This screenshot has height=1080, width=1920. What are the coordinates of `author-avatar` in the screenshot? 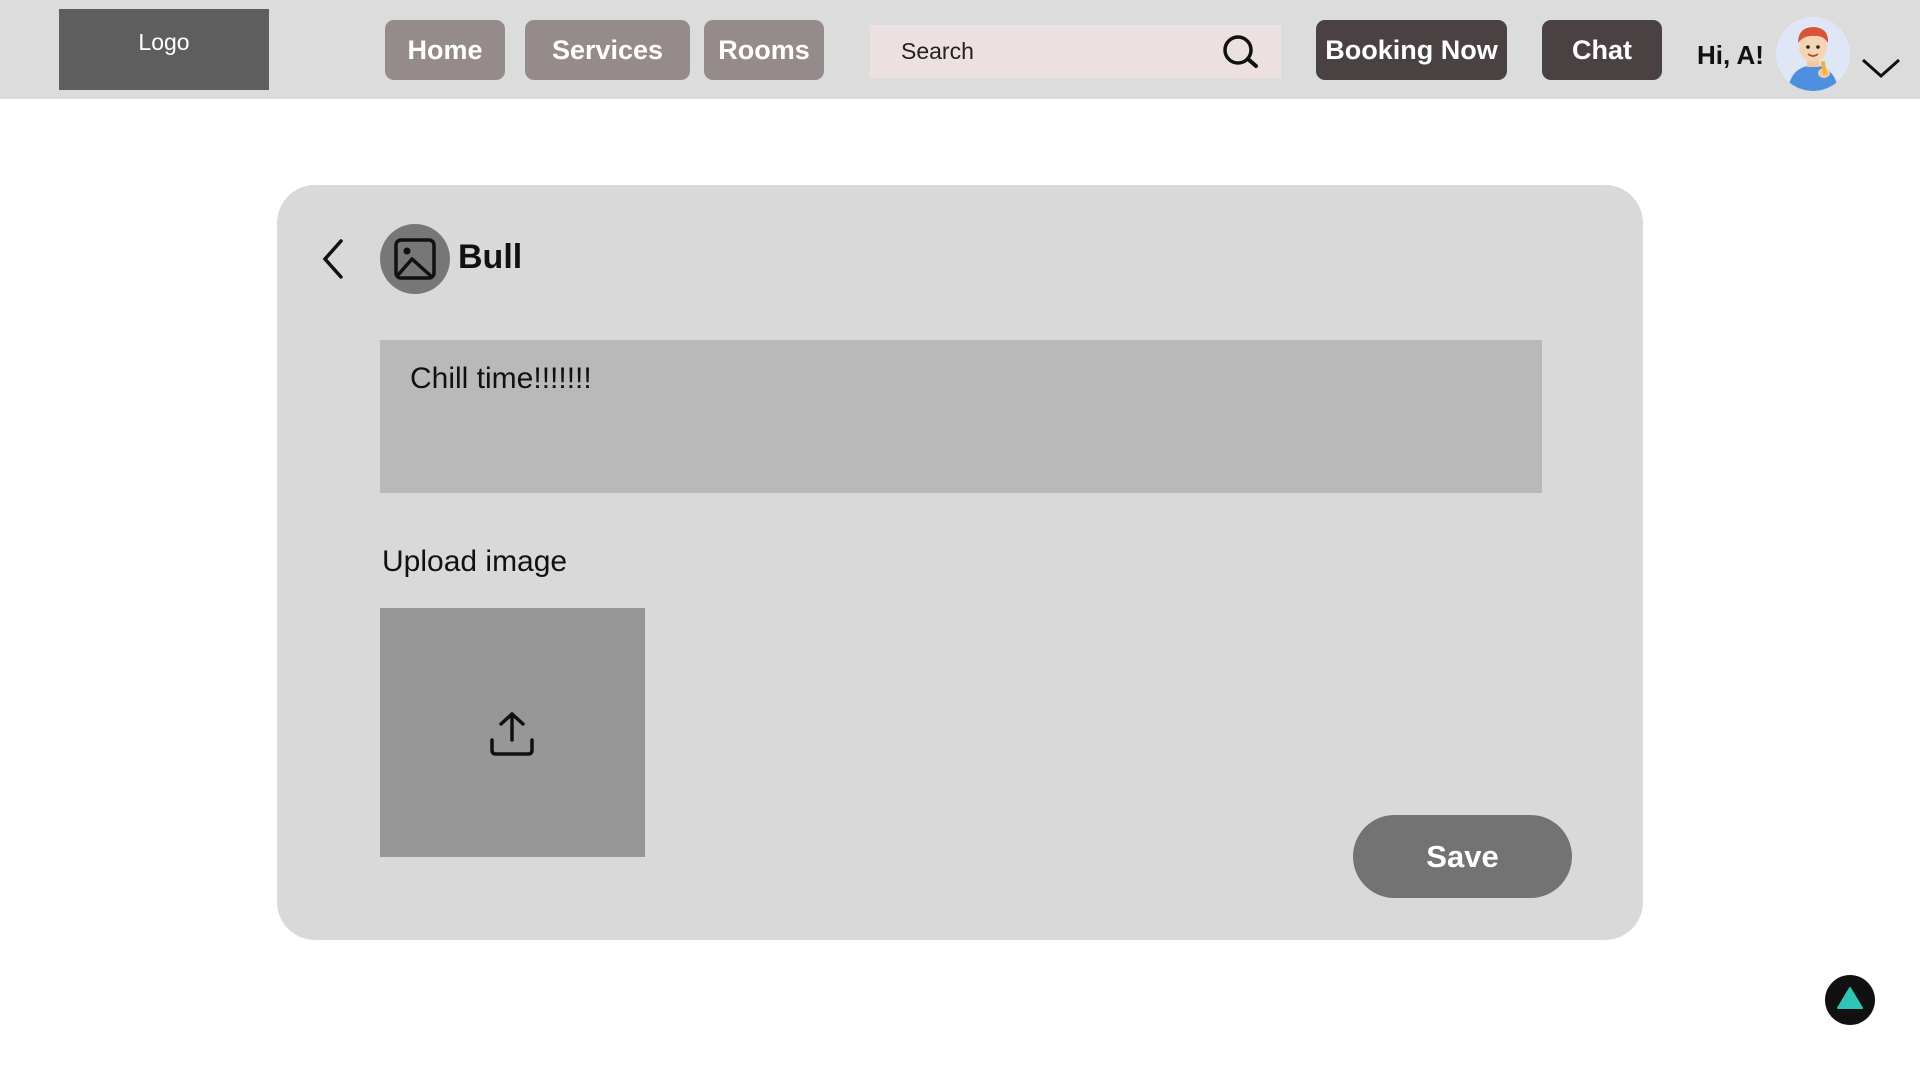 It's located at (415, 259).